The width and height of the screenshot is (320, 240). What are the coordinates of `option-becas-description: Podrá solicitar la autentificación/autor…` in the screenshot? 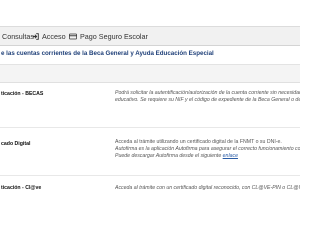 It's located at (207, 97).